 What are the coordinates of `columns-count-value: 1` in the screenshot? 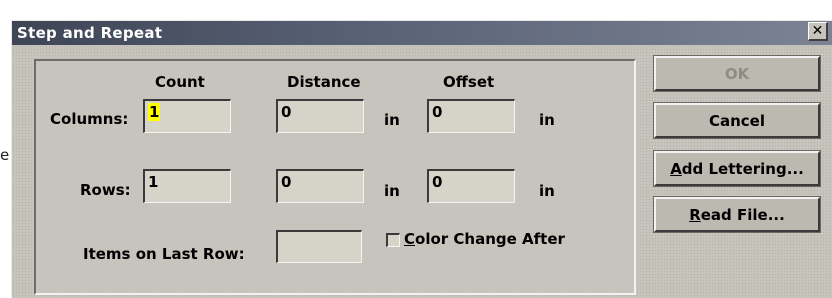 It's located at (154, 112).